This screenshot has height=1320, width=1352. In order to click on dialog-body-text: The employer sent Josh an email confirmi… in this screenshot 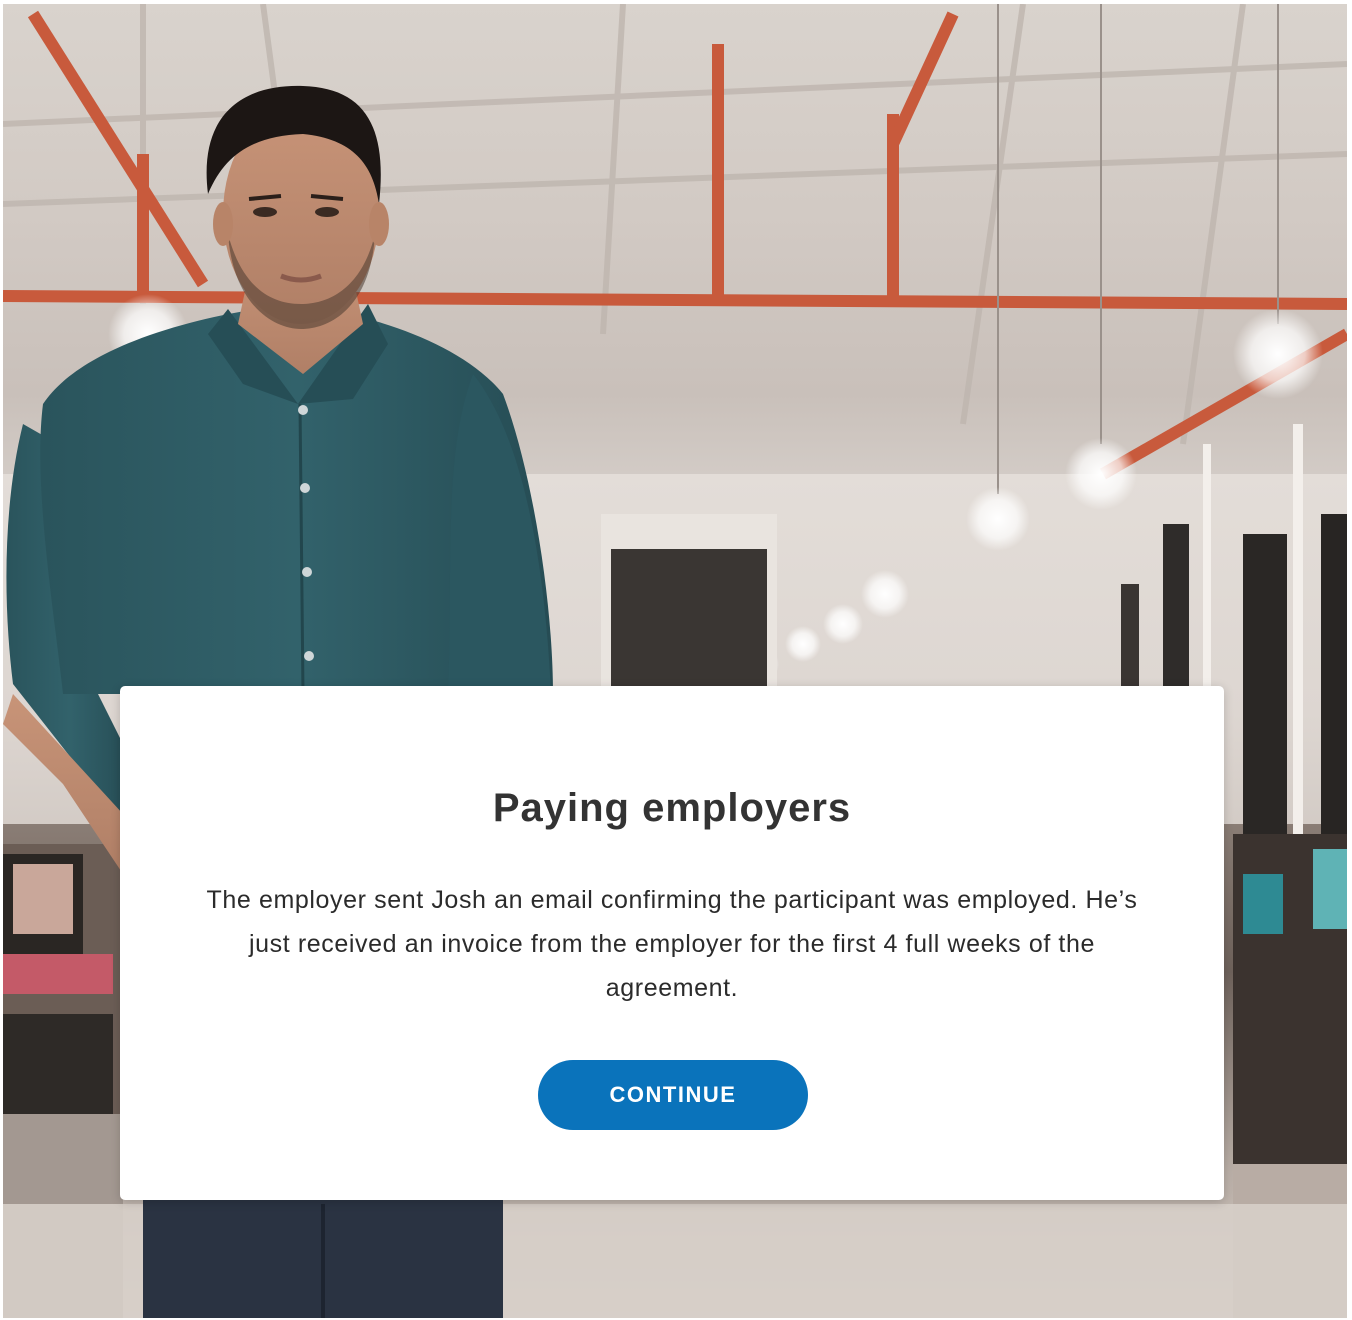, I will do `click(672, 944)`.